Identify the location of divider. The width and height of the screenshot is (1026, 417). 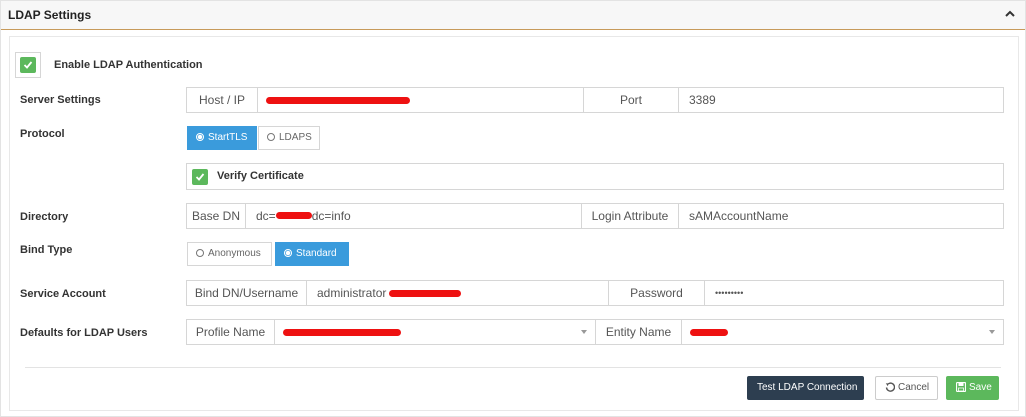
(513, 367).